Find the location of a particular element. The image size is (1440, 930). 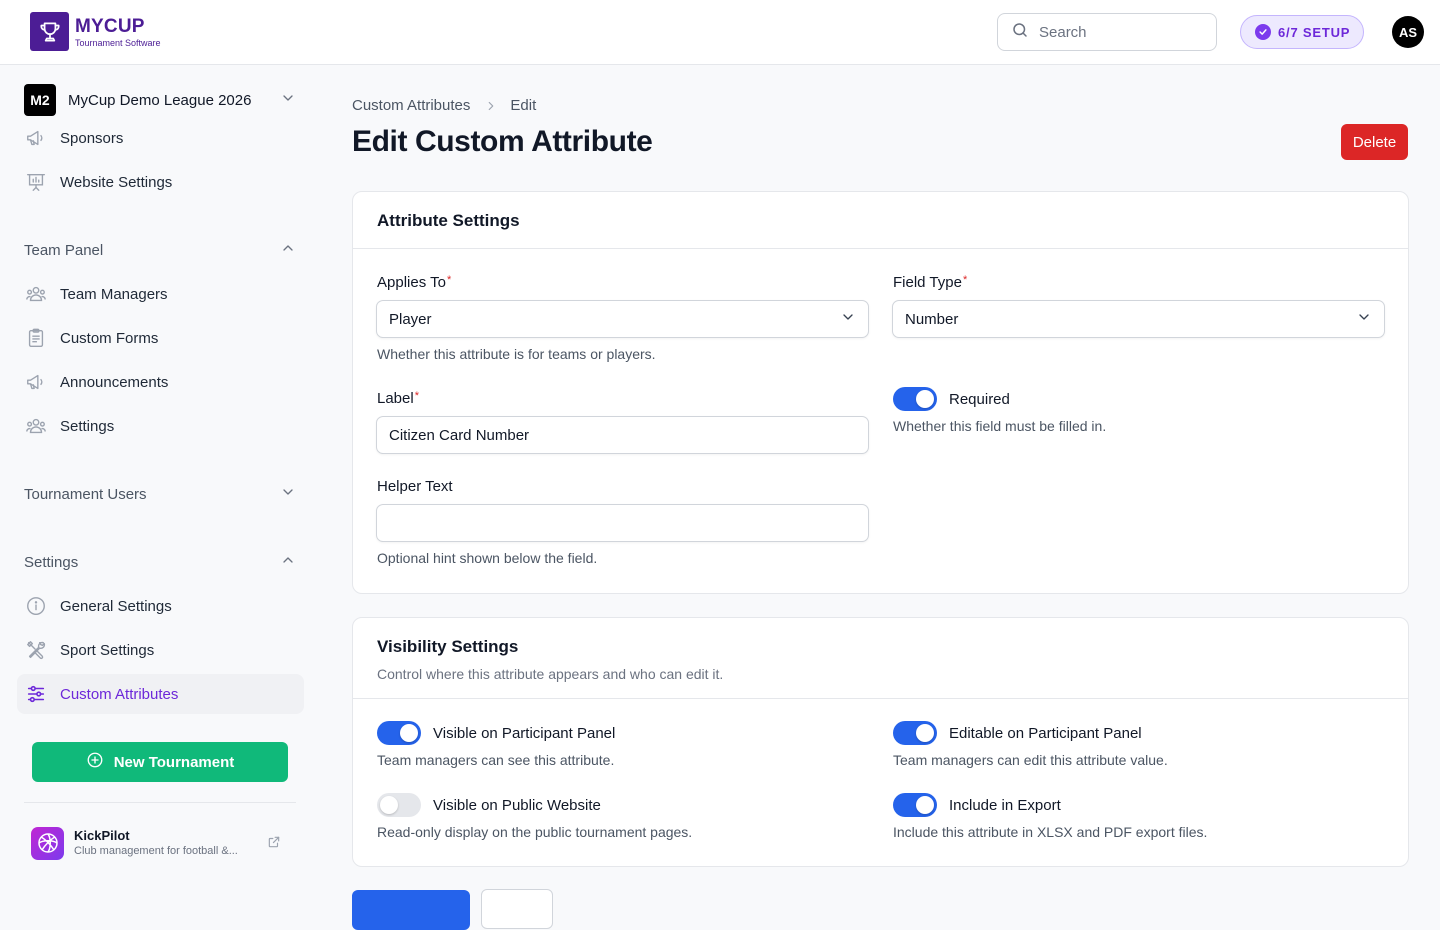

field-type-label: Field Type* is located at coordinates (930, 282).